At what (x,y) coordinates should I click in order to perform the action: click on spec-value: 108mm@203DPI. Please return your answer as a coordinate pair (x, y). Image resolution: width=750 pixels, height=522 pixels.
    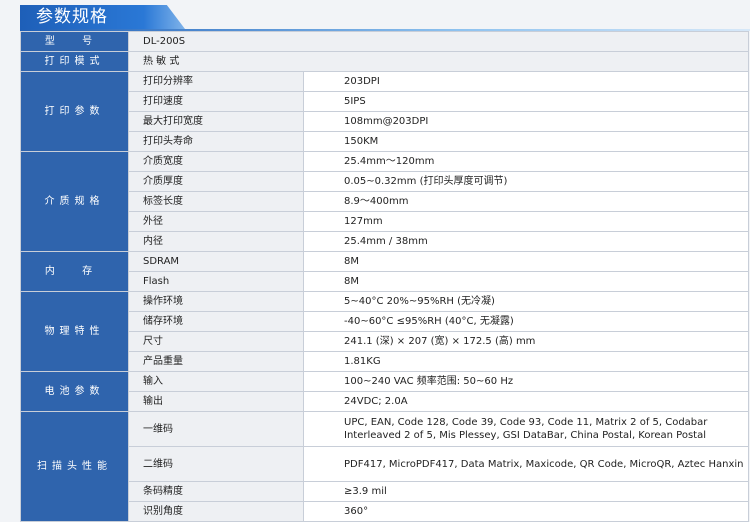
    Looking at the image, I should click on (526, 121).